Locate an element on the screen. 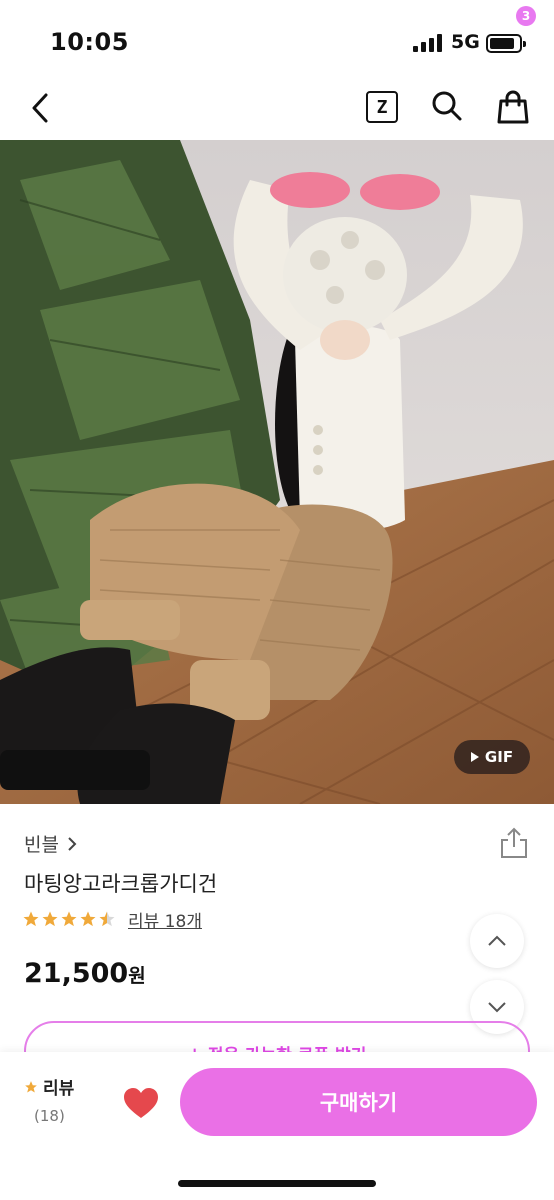 The image size is (554, 1200). cart-count-badge: 3 is located at coordinates (526, 16).